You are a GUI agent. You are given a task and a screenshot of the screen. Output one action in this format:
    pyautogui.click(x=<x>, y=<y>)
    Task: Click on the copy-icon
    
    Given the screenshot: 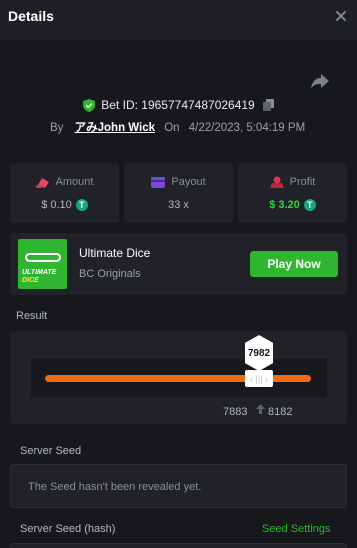 What is the action you would take?
    pyautogui.click(x=268, y=105)
    